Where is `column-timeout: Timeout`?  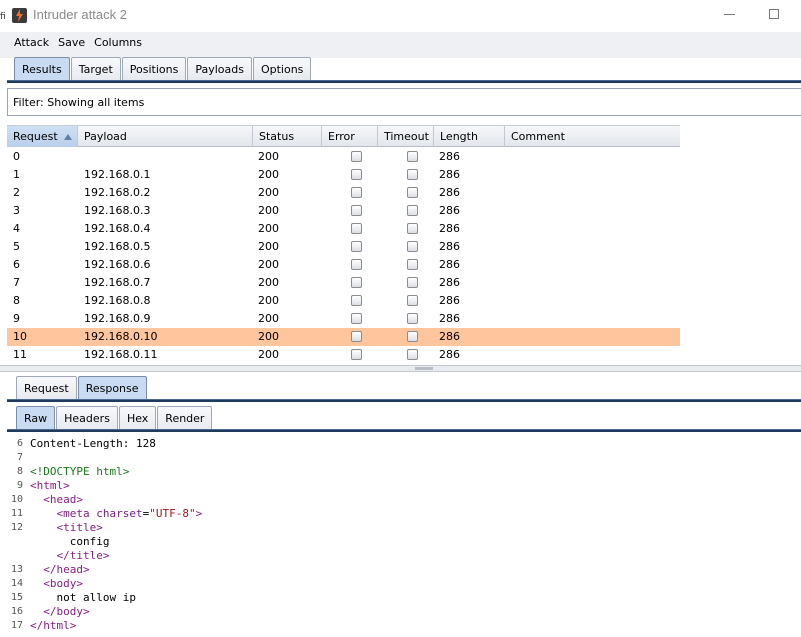
column-timeout: Timeout is located at coordinates (406, 136).